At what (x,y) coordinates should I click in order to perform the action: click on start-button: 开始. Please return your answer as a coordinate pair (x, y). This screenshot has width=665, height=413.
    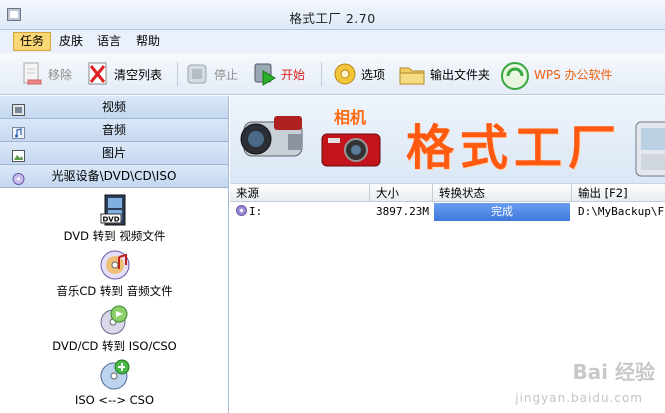
    Looking at the image, I should click on (279, 74).